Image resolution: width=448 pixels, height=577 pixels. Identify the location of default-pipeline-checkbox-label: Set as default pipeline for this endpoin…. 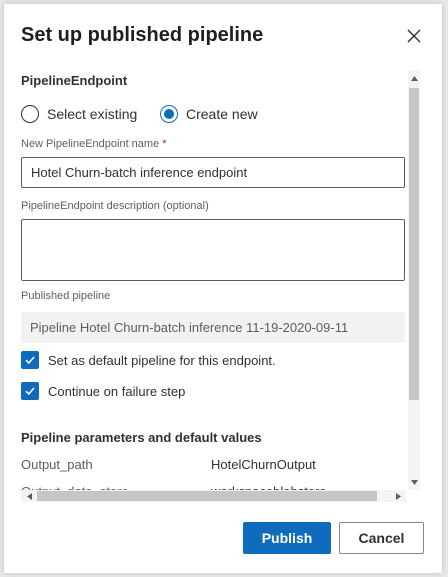
(162, 360).